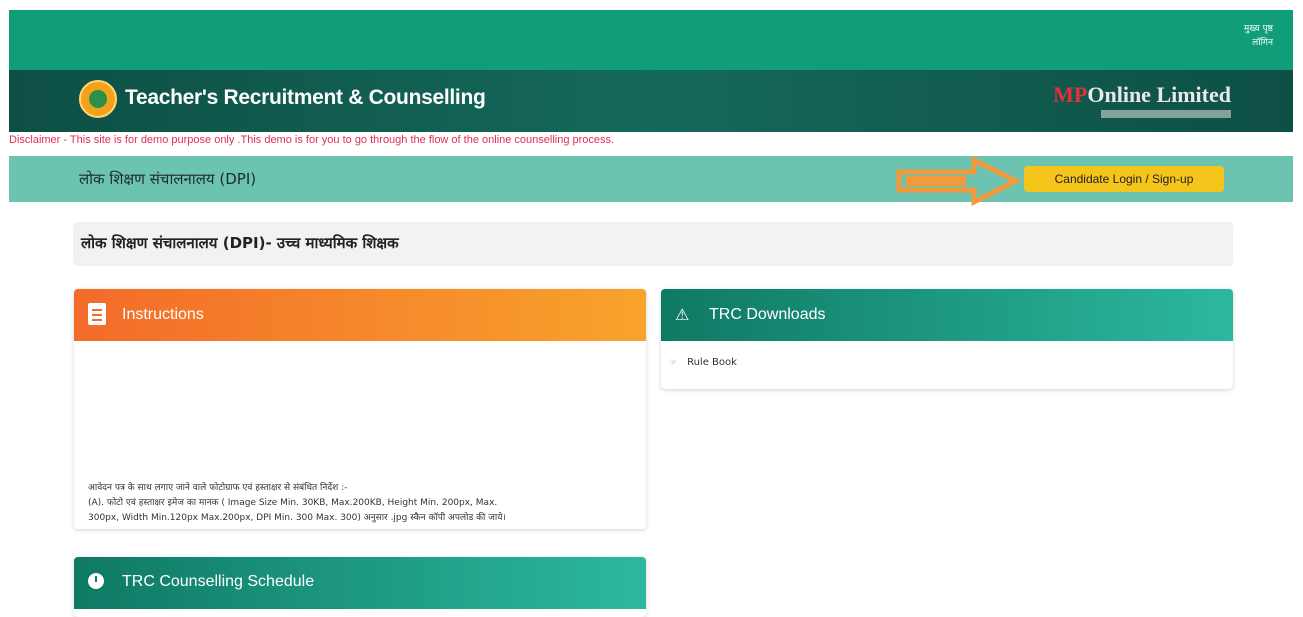 This screenshot has height=617, width=1303. I want to click on top-bar: मुख्य पृष्ठ लॉगिन, so click(651, 40).